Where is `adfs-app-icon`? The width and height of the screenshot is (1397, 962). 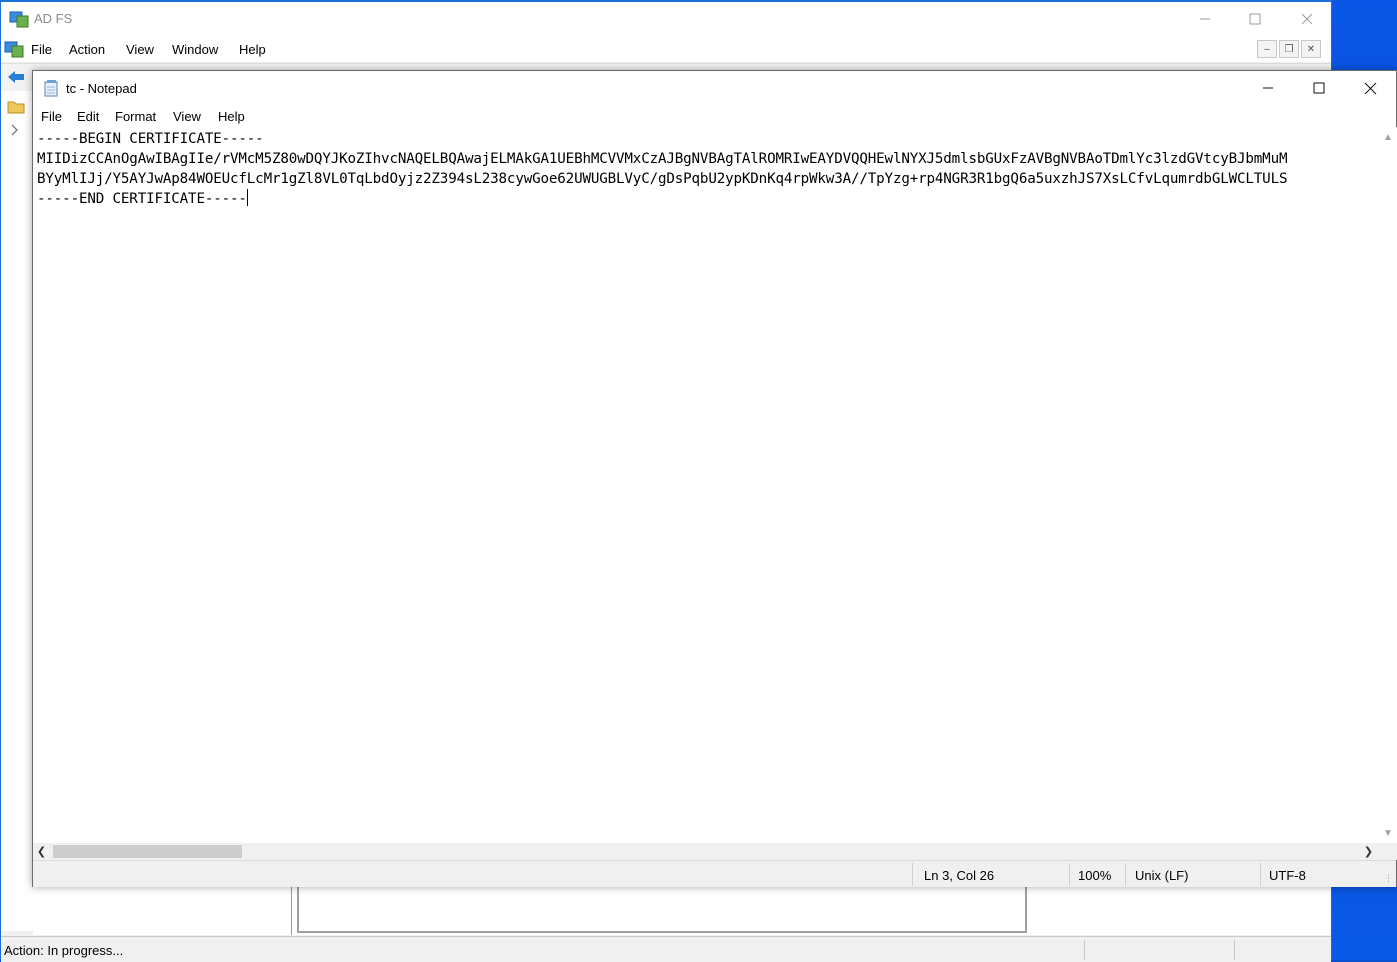 adfs-app-icon is located at coordinates (19, 19).